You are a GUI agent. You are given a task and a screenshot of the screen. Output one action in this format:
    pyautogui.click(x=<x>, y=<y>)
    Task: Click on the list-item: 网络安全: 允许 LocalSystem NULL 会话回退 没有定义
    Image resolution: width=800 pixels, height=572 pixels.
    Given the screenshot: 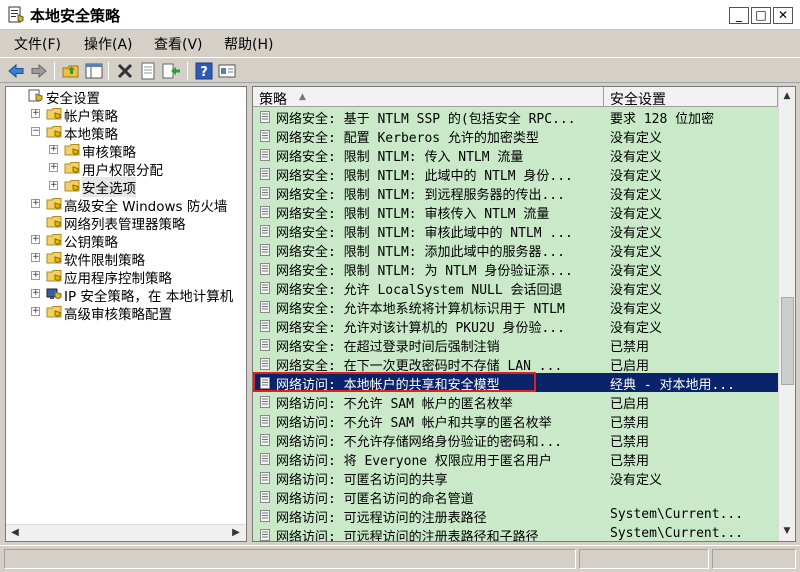 What is the action you would take?
    pyautogui.click(x=515, y=288)
    